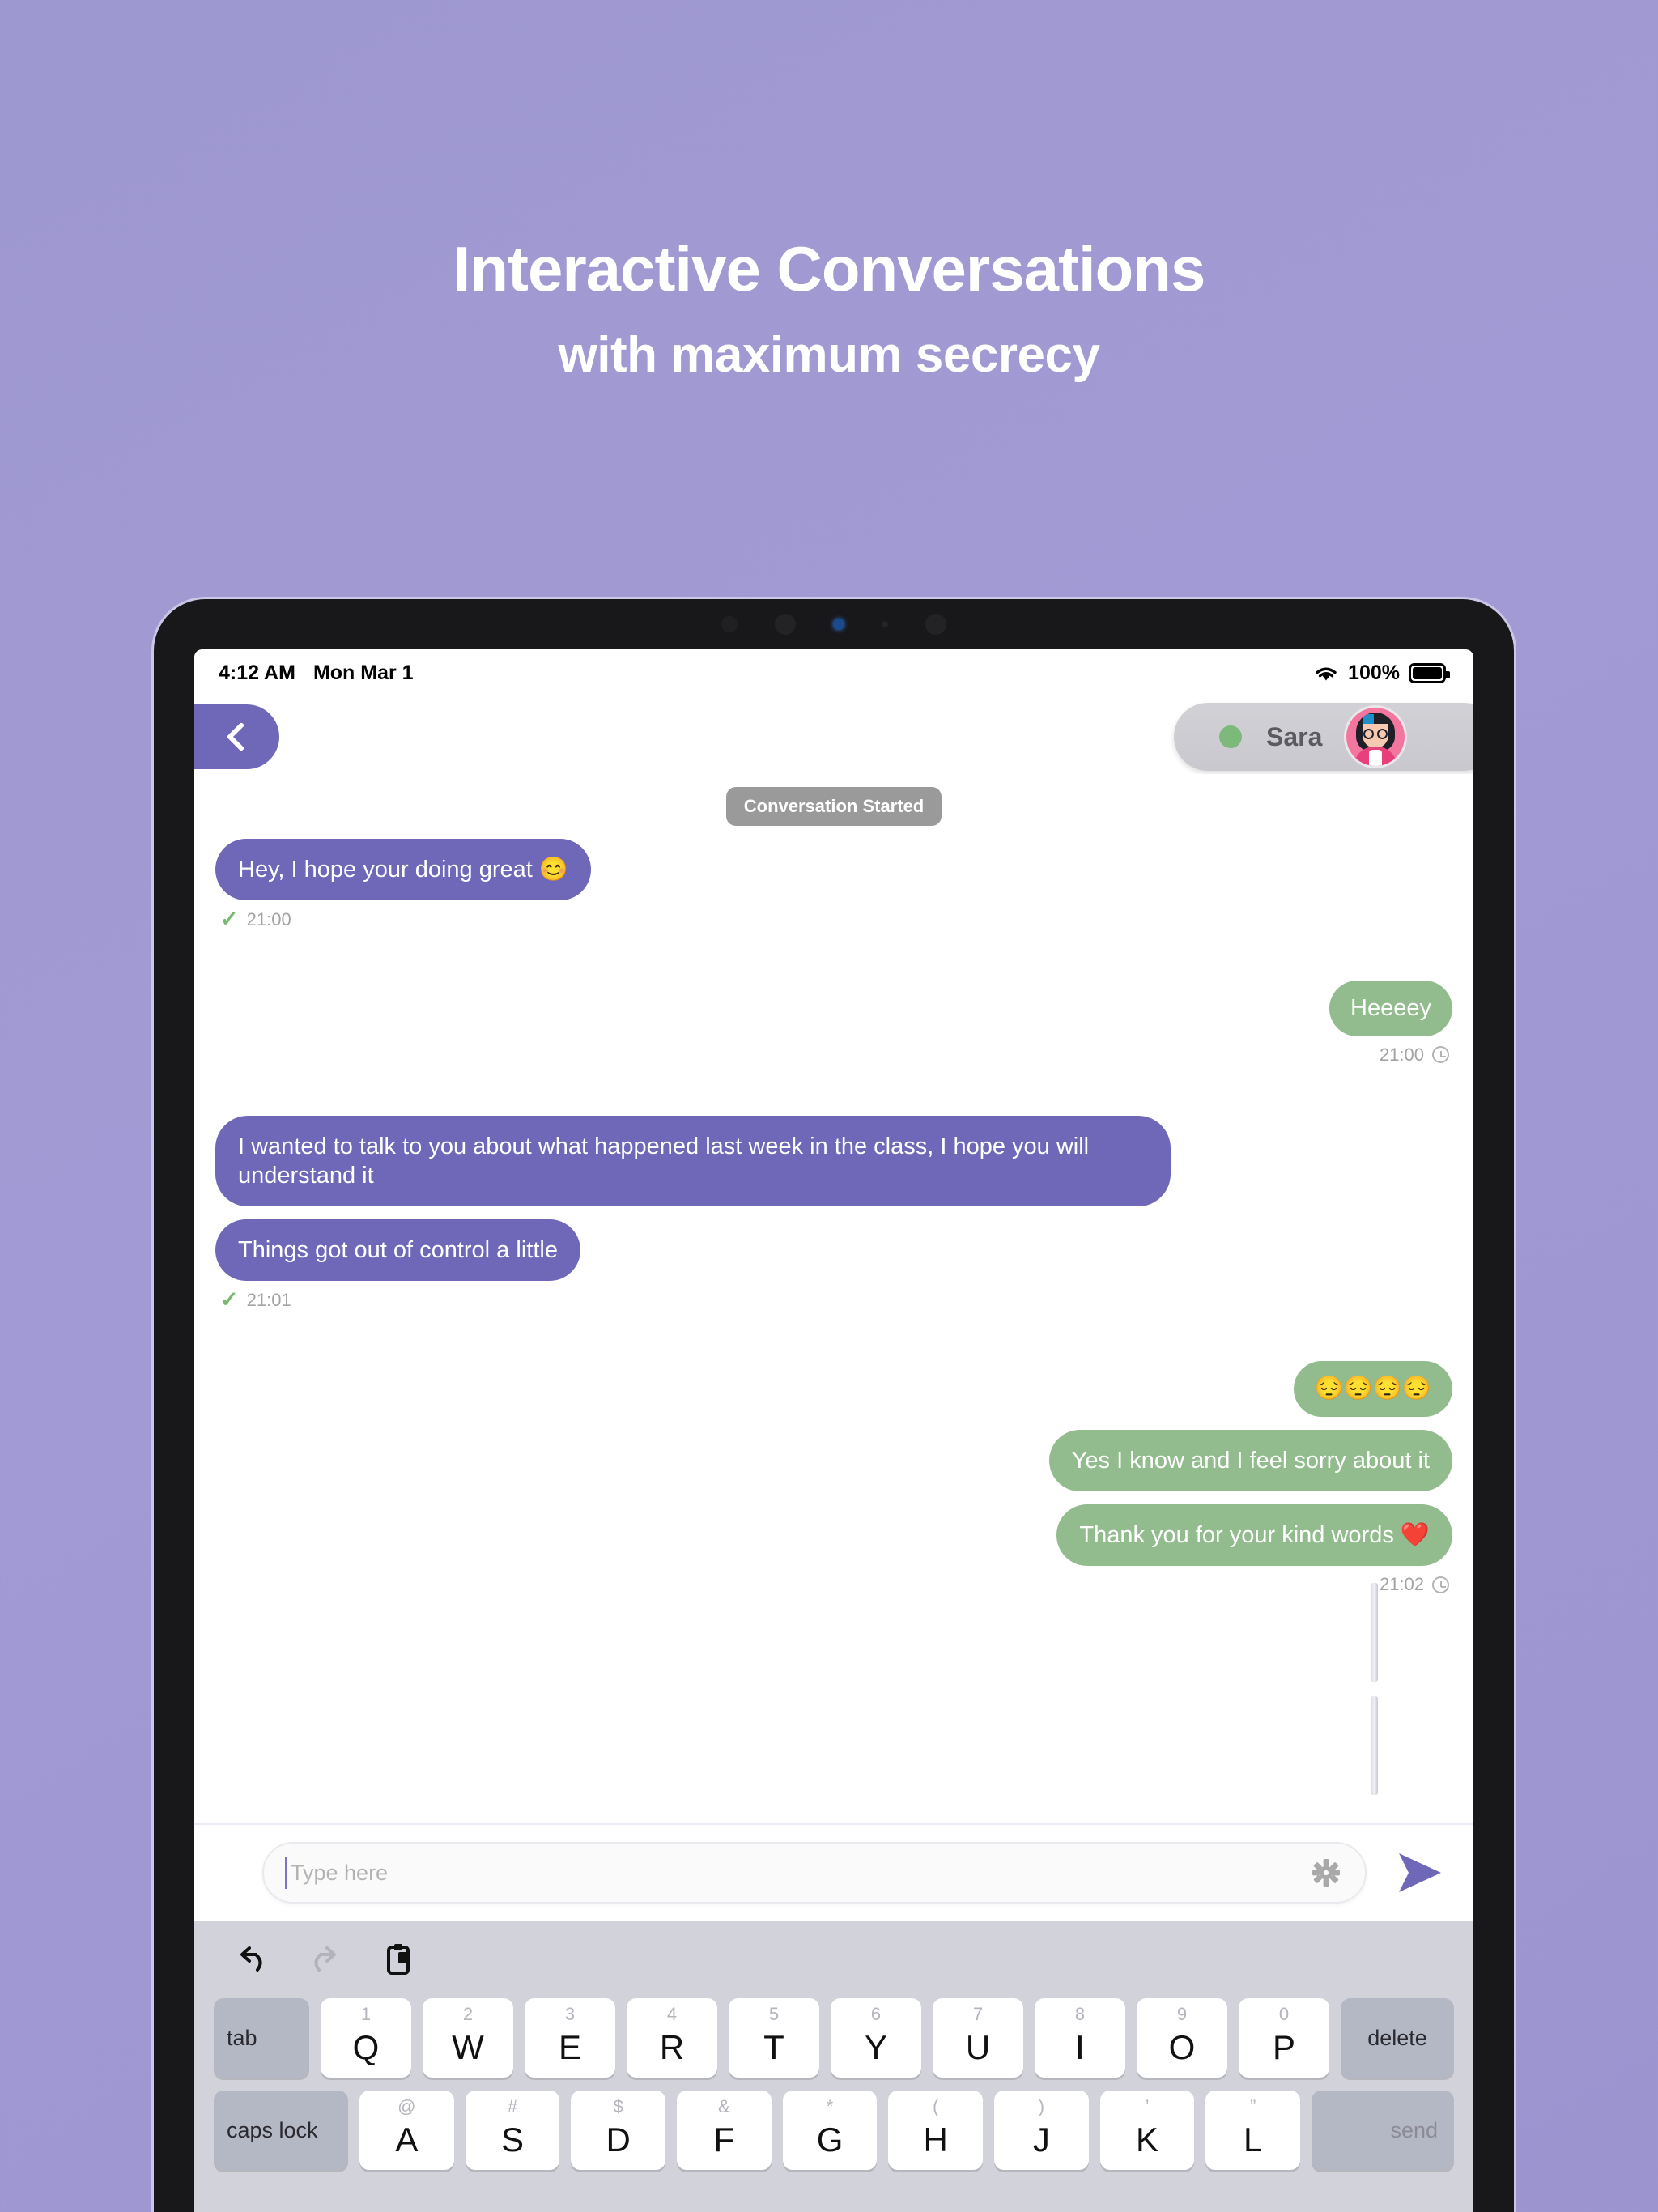 The width and height of the screenshot is (1658, 2212). What do you see at coordinates (1182, 2014) in the screenshot?
I see `key-sup: 9` at bounding box center [1182, 2014].